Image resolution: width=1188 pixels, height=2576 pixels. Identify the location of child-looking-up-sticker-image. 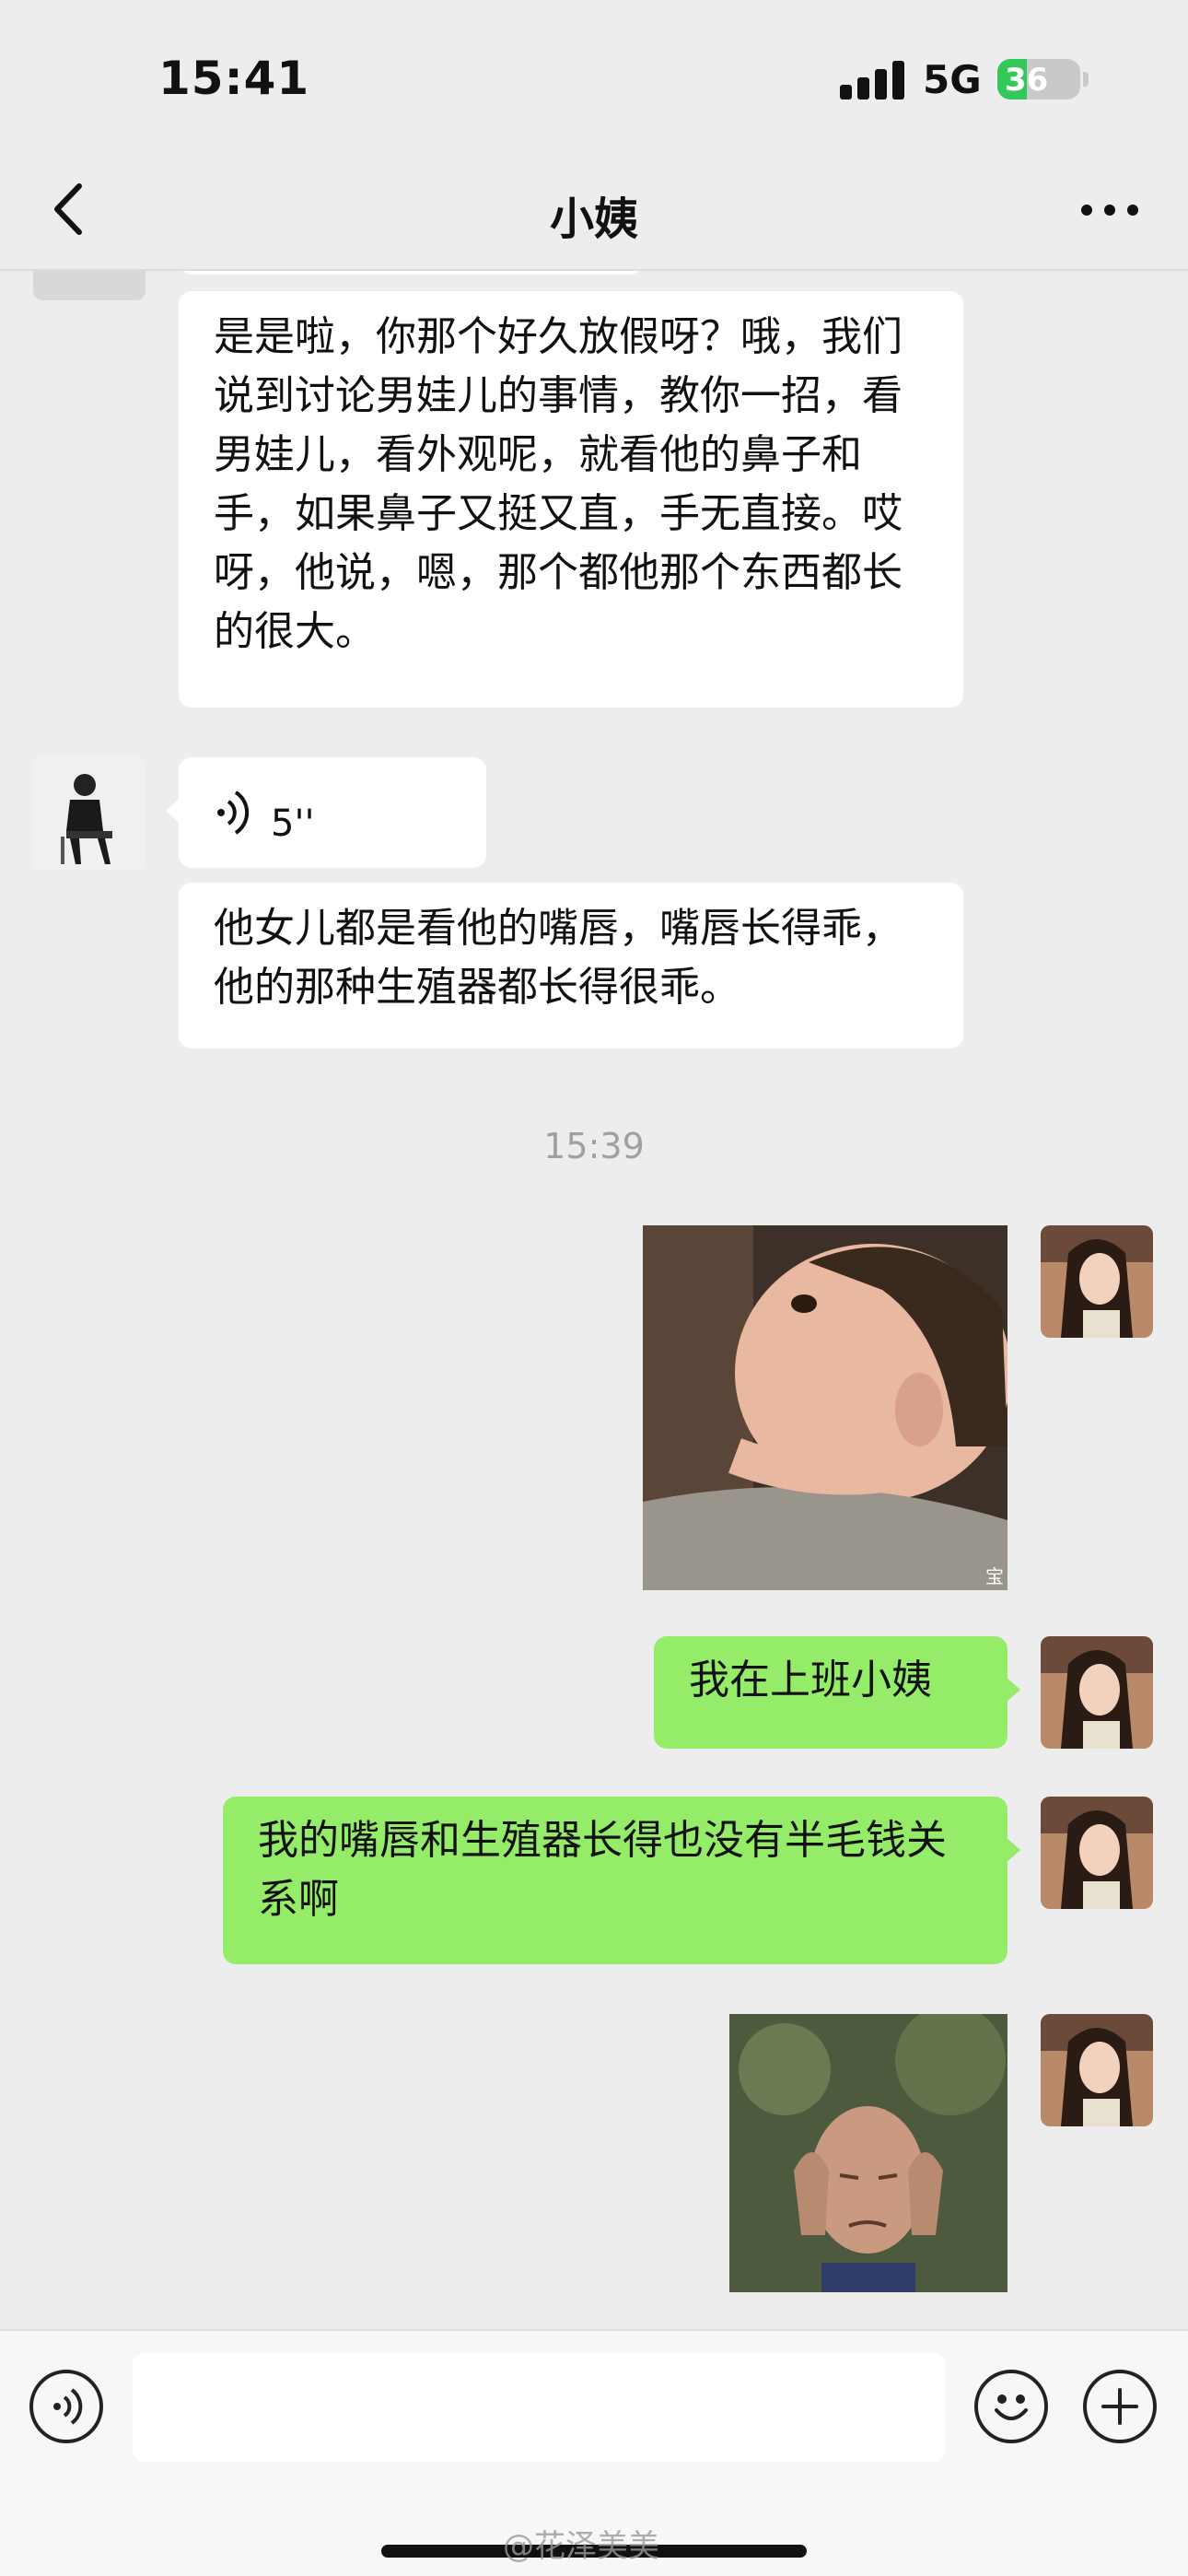
(825, 1407).